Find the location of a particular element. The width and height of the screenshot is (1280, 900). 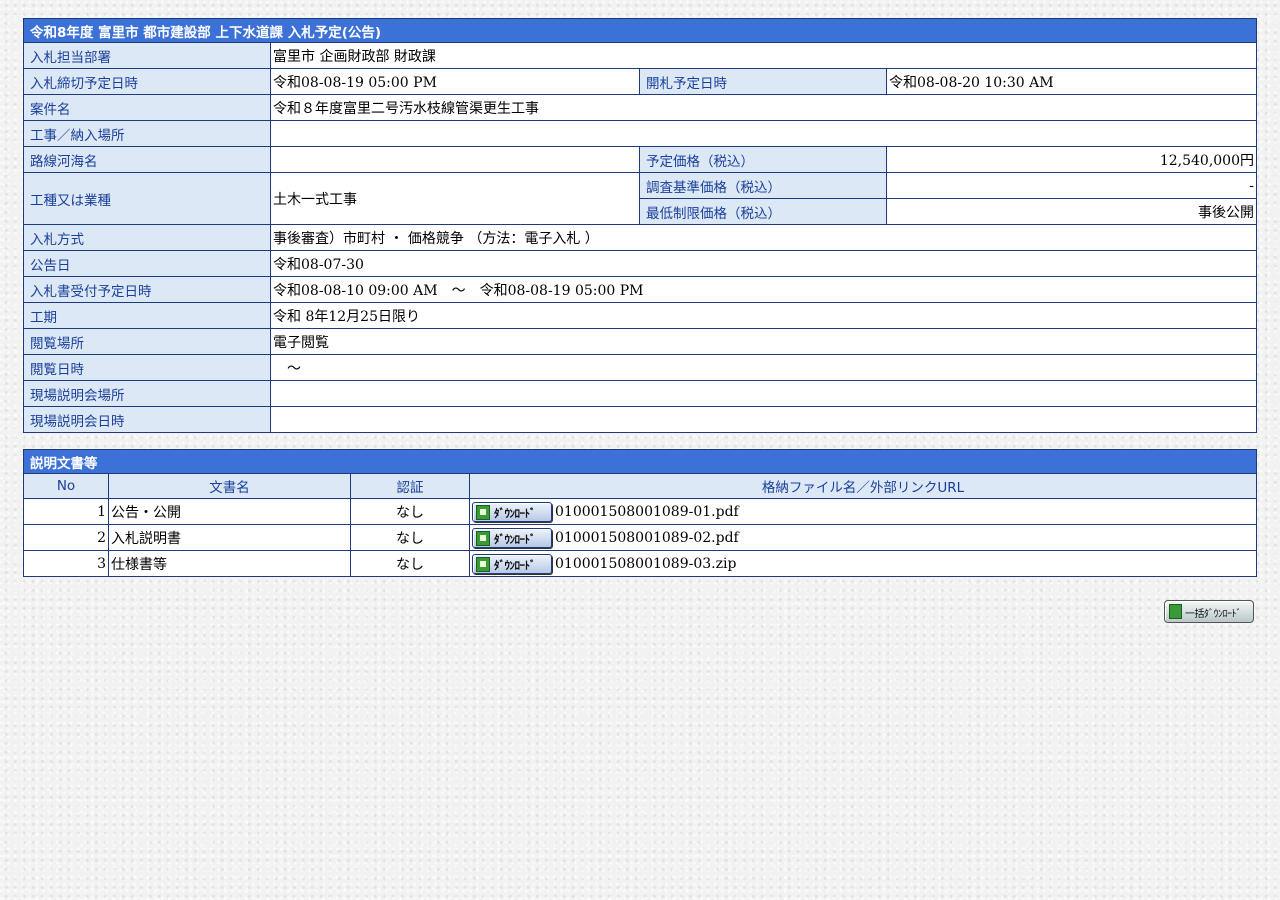

col-name-header: 文書名 is located at coordinates (229, 486).